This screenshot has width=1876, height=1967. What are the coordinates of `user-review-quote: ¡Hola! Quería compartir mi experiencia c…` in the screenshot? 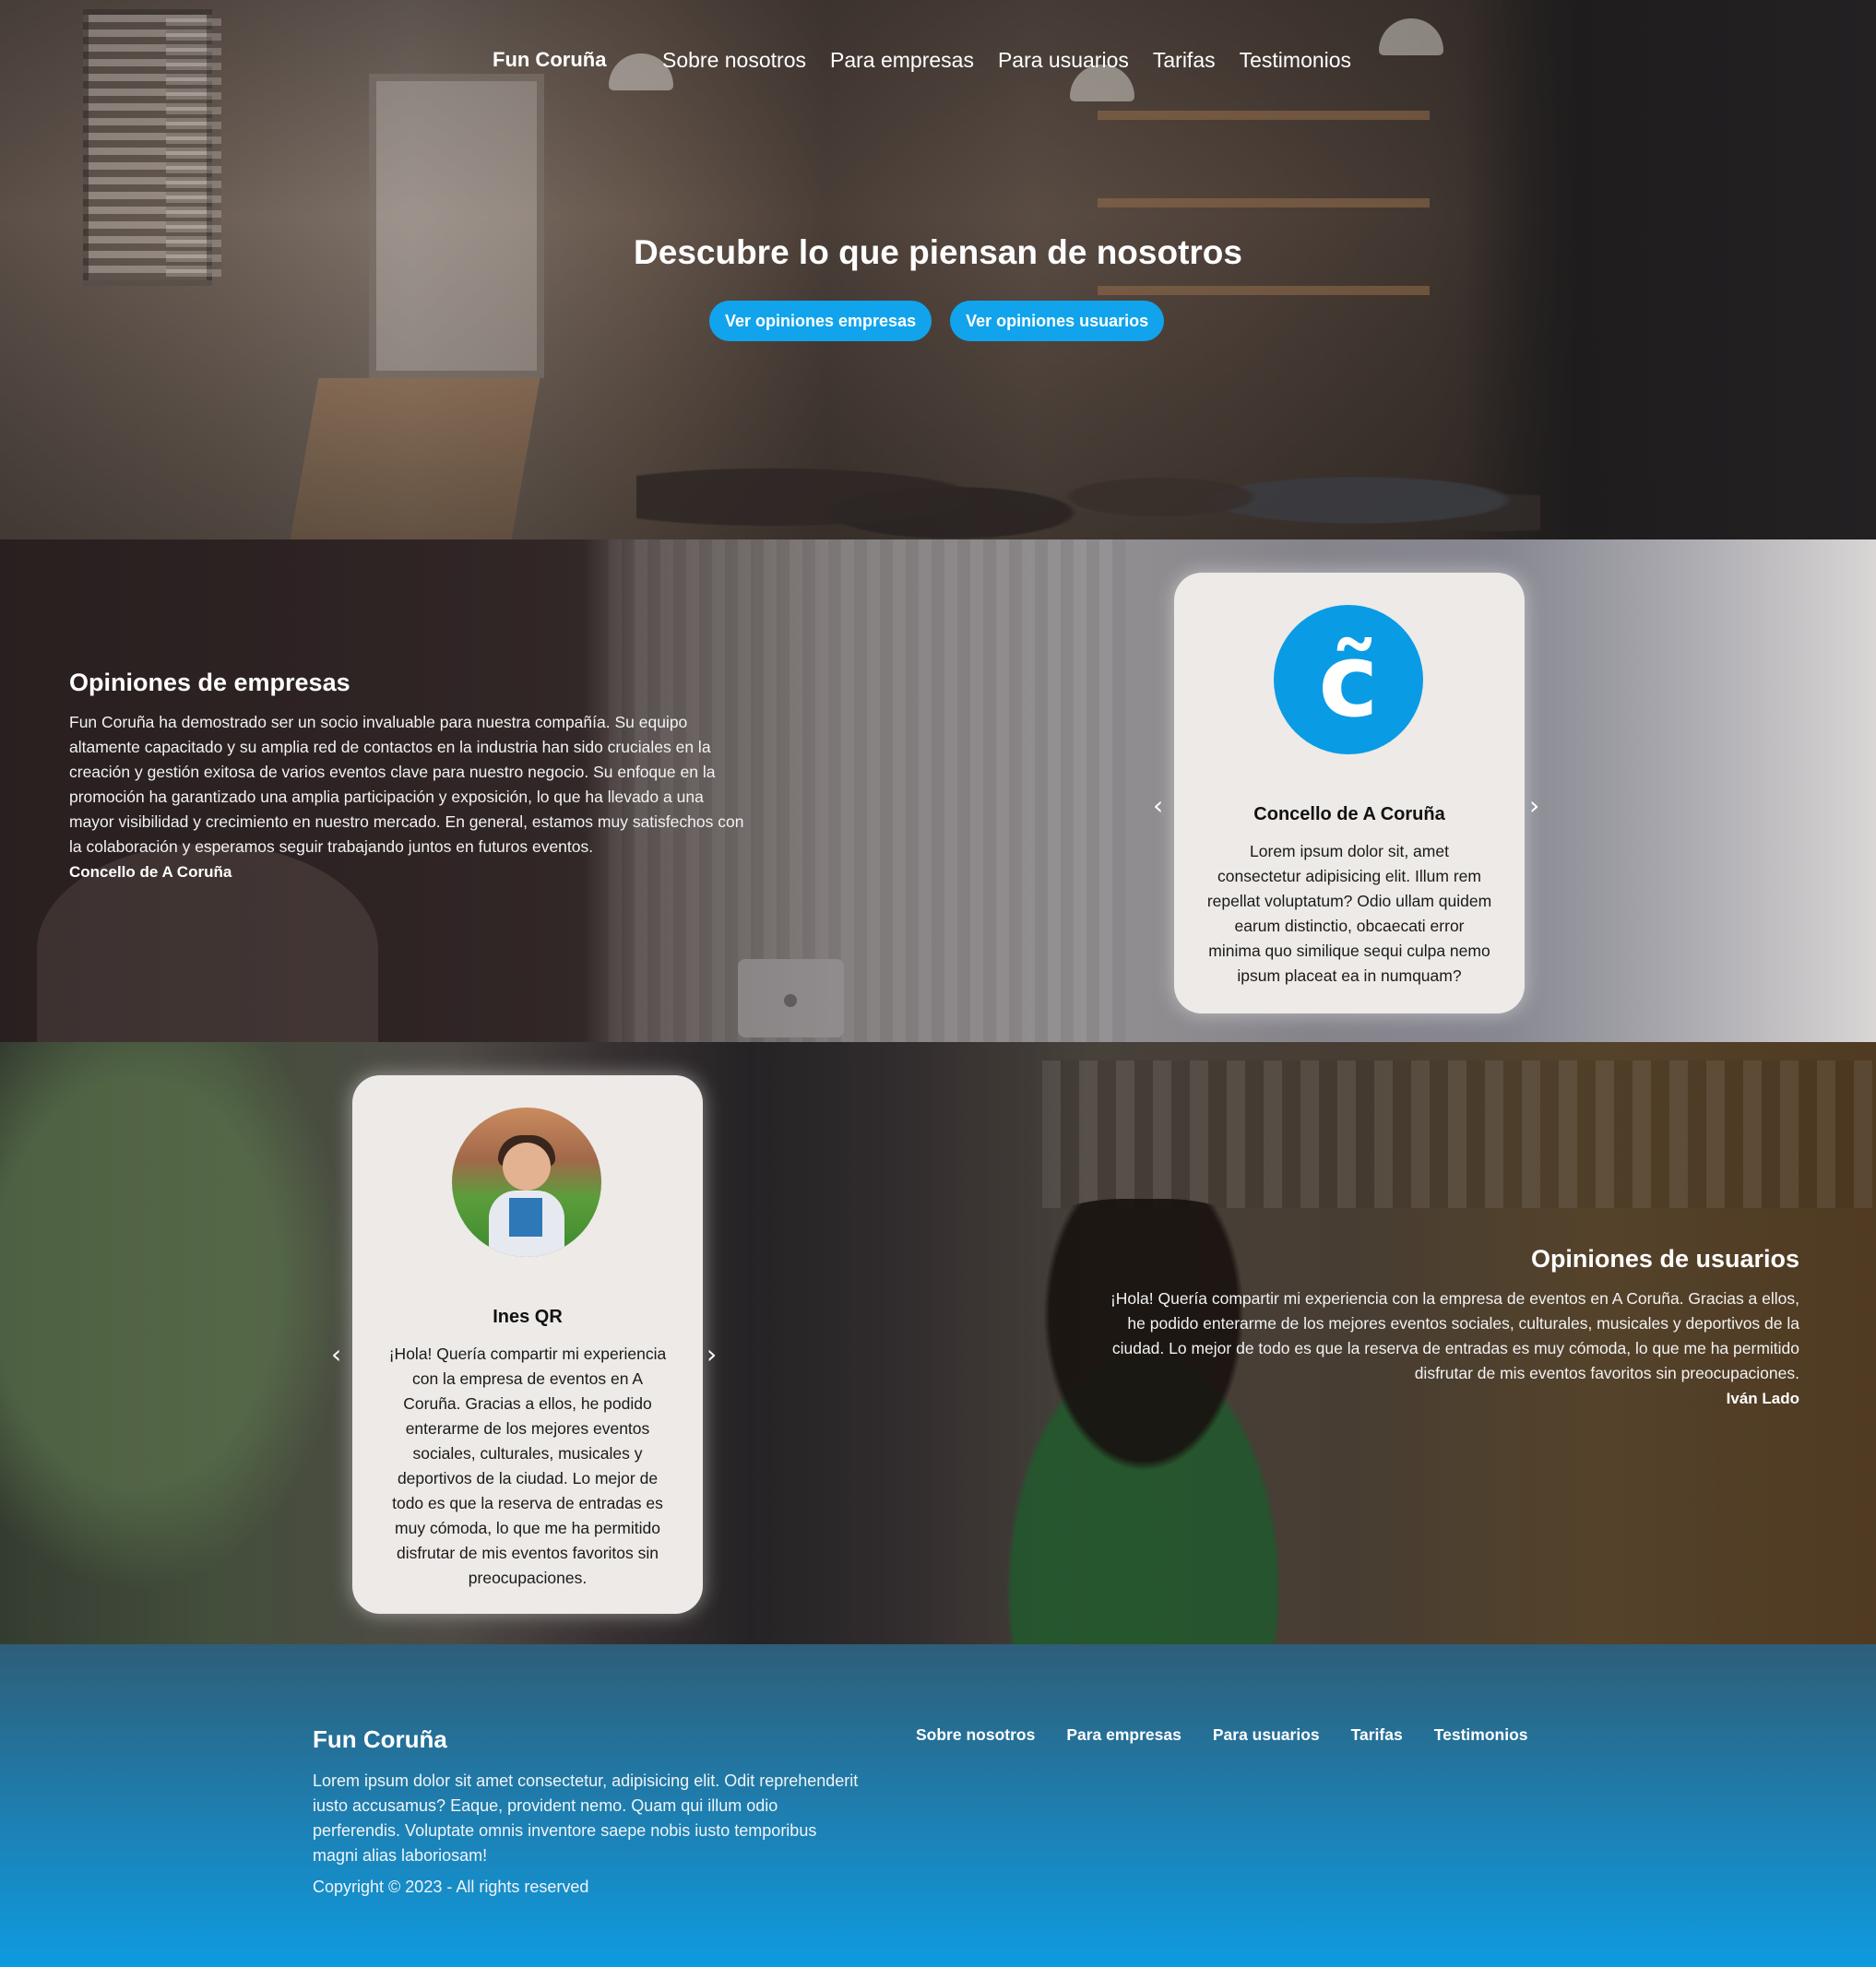 It's located at (1454, 1335).